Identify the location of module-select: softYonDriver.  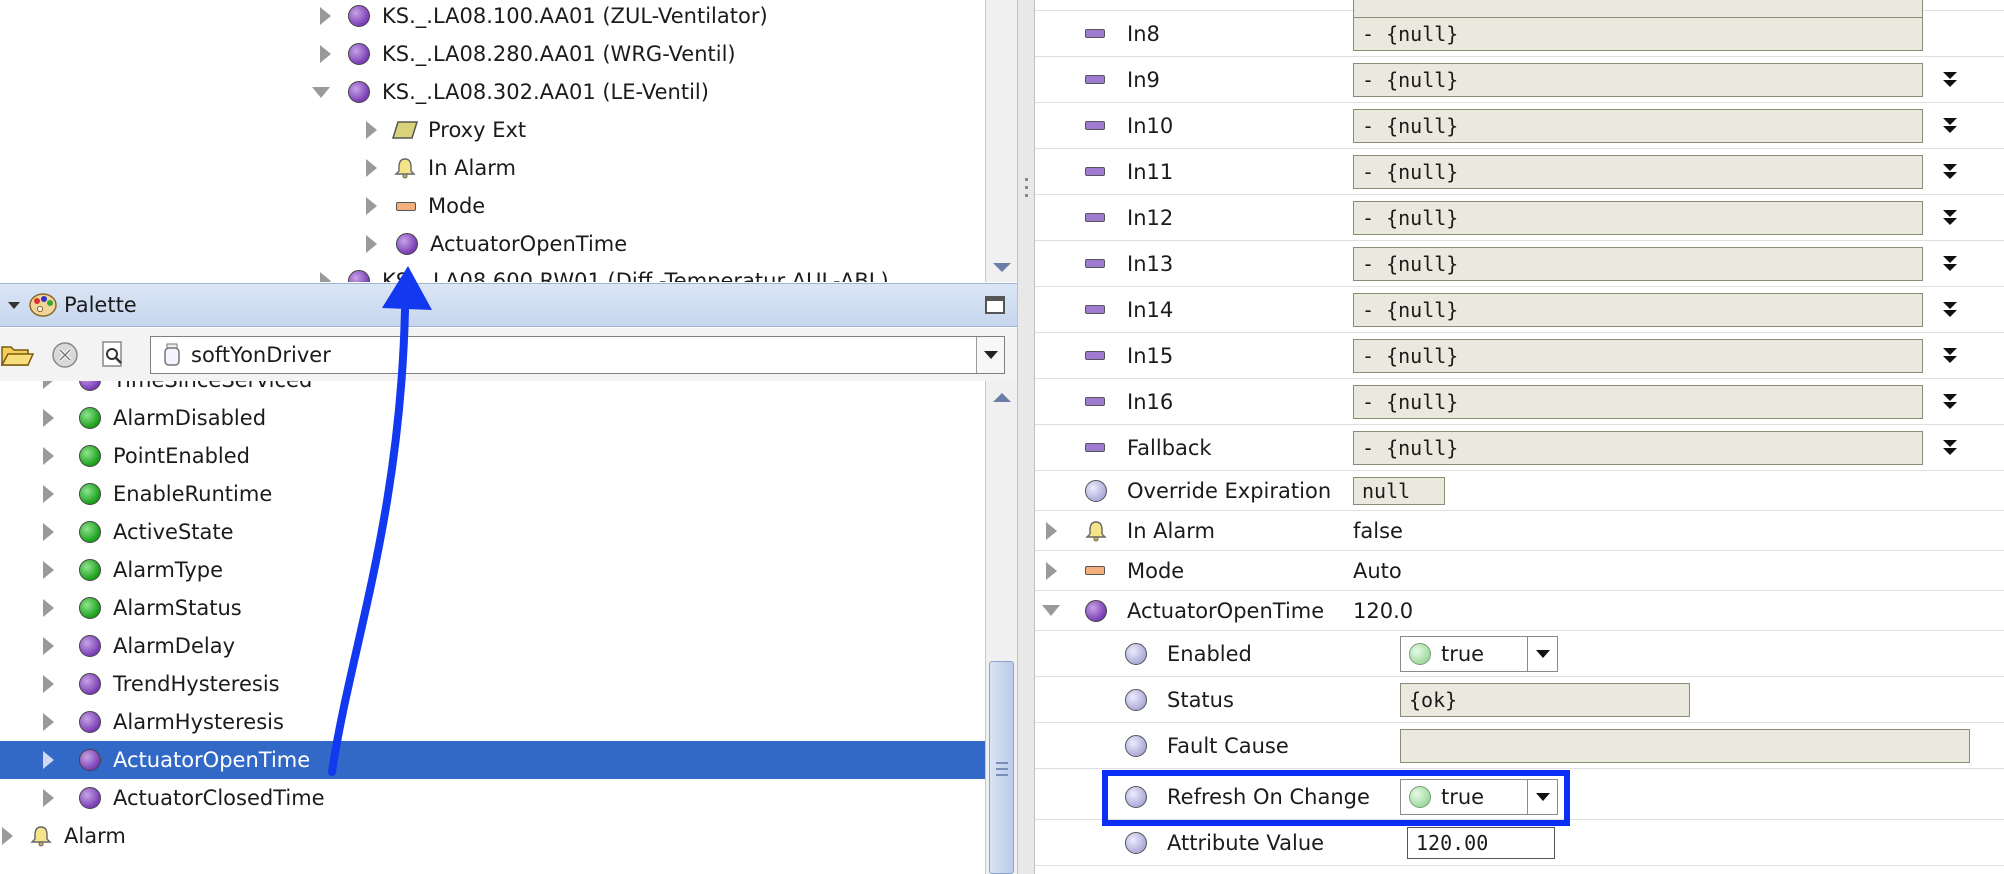
(577, 355).